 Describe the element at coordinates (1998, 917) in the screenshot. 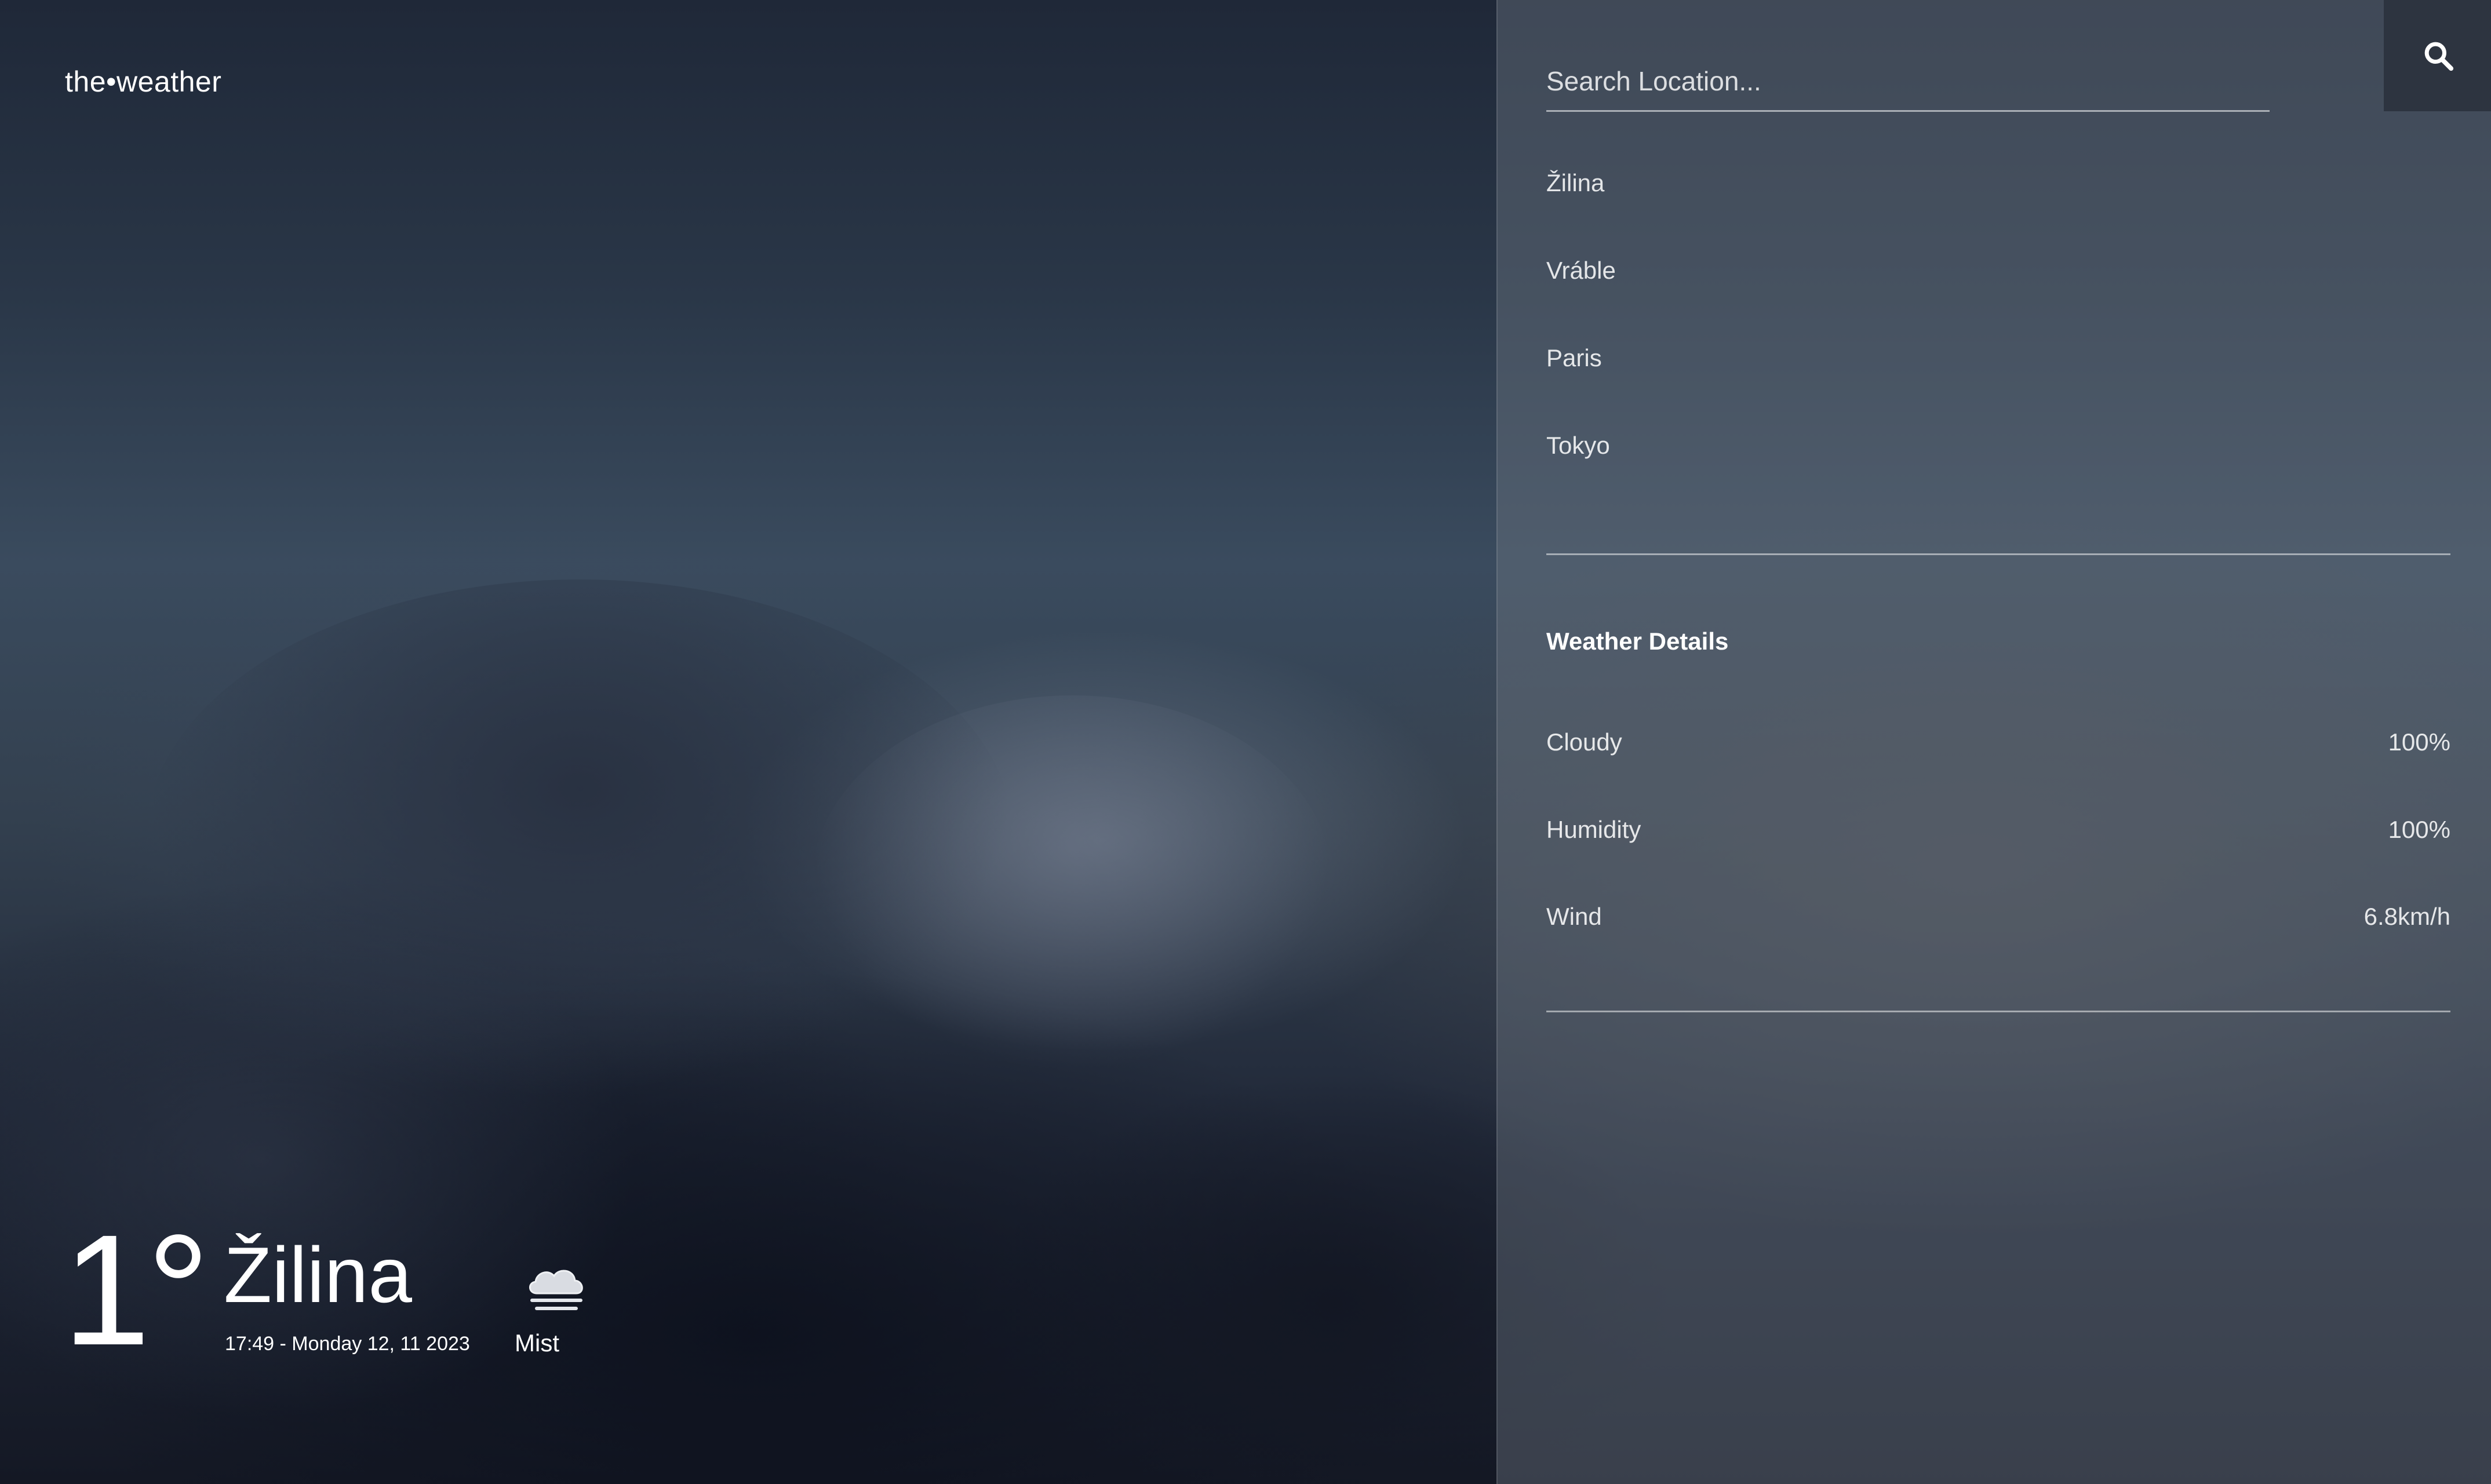

I see `detail-row-wind: Wind 6.8km/h` at that location.